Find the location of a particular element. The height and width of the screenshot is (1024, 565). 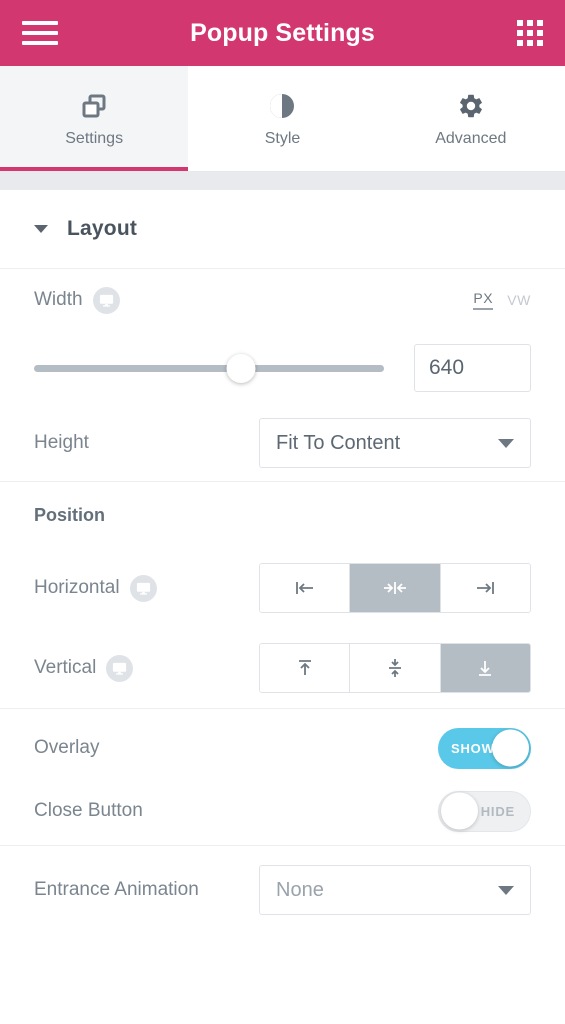

panel-header: Popup Settings is located at coordinates (282, 33).